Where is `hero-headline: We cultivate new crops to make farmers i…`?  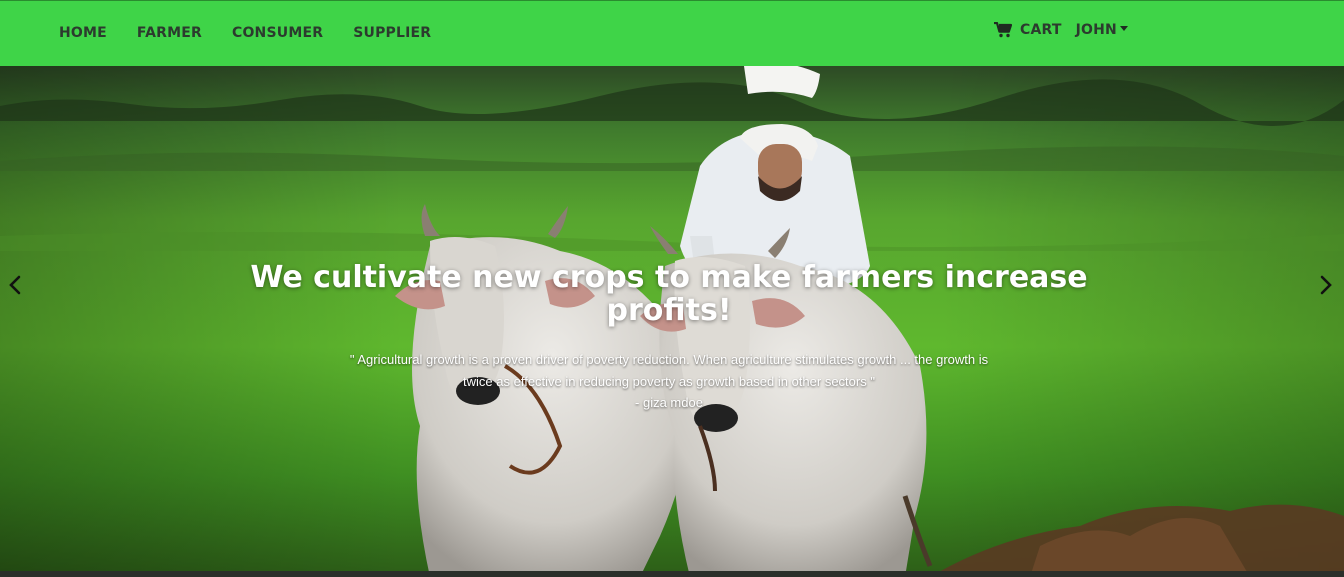
hero-headline: We cultivate new crops to make farmers i… is located at coordinates (669, 294).